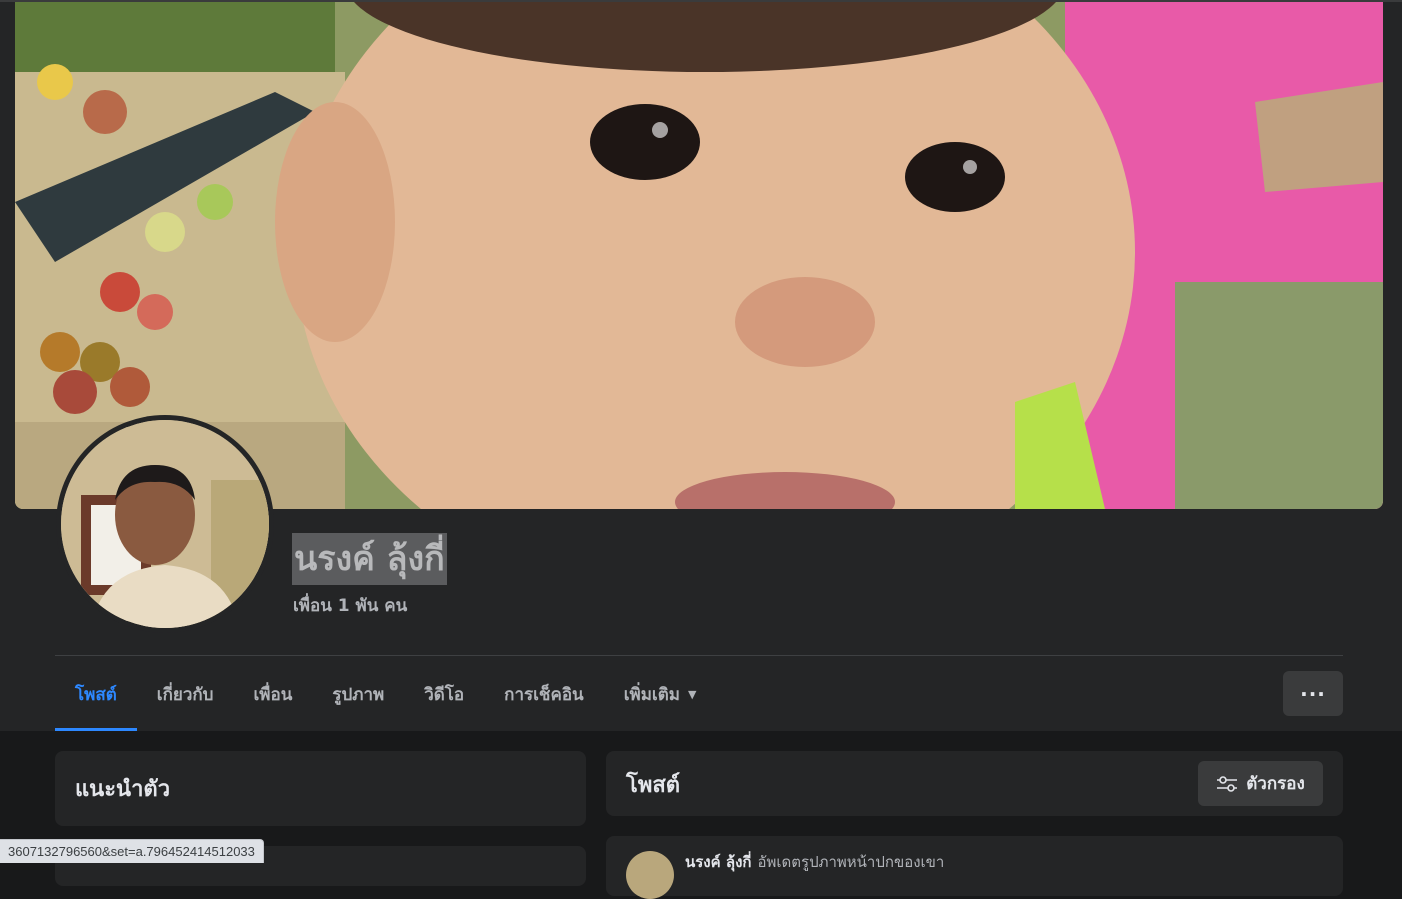 The height and width of the screenshot is (899, 1402). What do you see at coordinates (650, 875) in the screenshot?
I see `post-author-avatar` at bounding box center [650, 875].